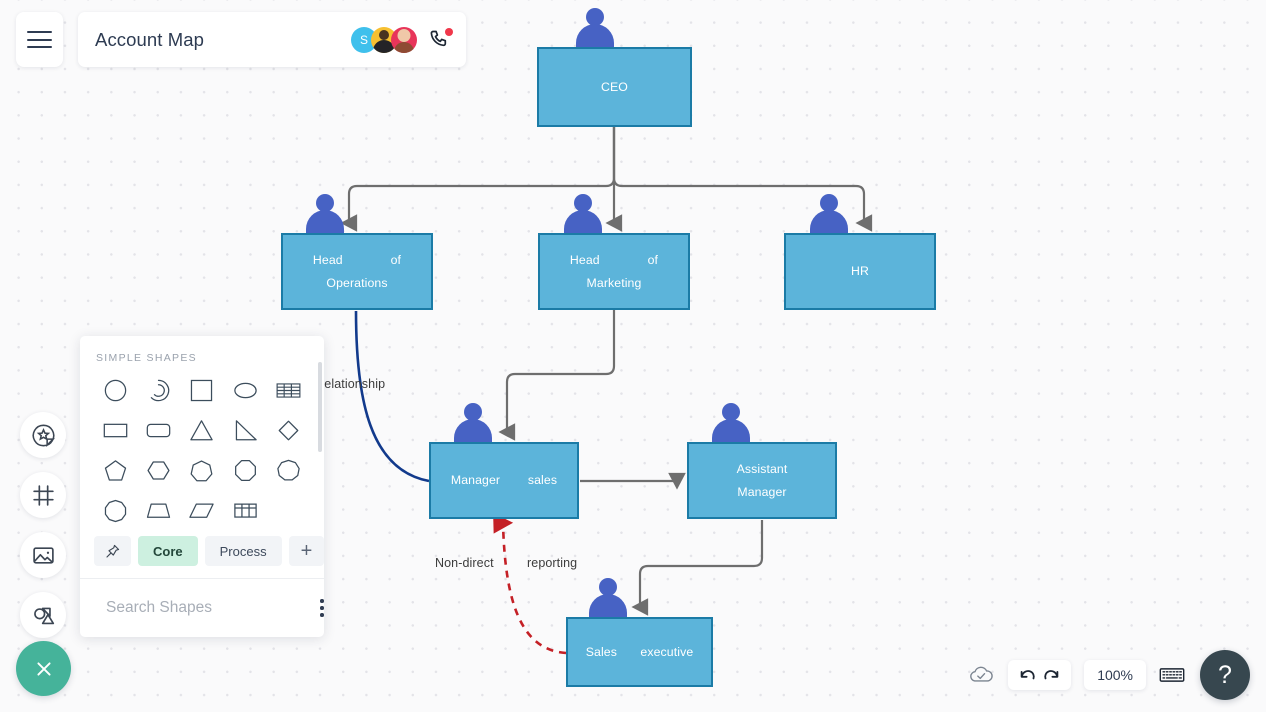  Describe the element at coordinates (440, 39) in the screenshot. I see `phone-call-icon` at that location.